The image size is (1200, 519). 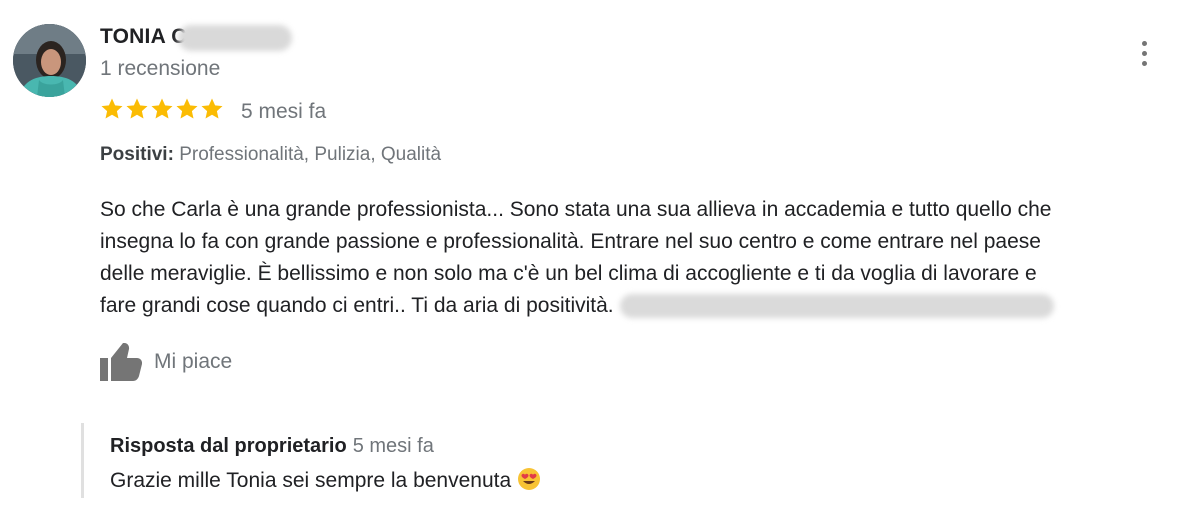 I want to click on like-button: Mi piace, so click(x=166, y=362).